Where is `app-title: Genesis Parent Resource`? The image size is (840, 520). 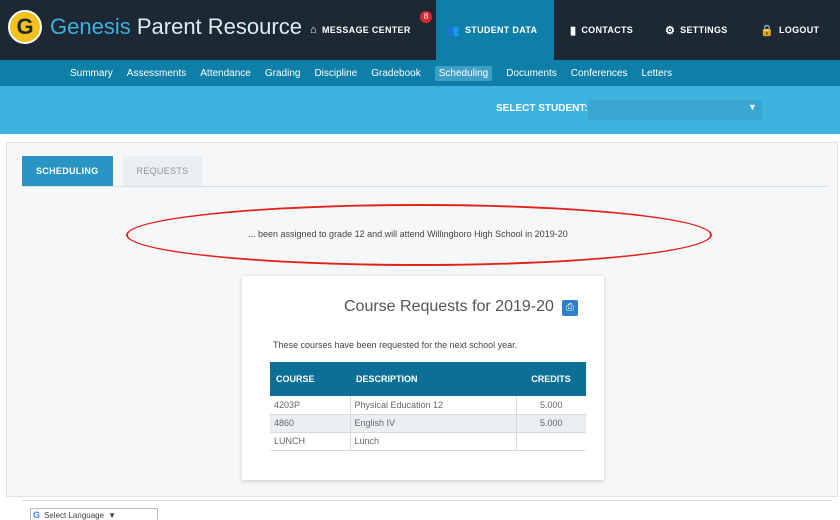 app-title: Genesis Parent Resource is located at coordinates (176, 27).